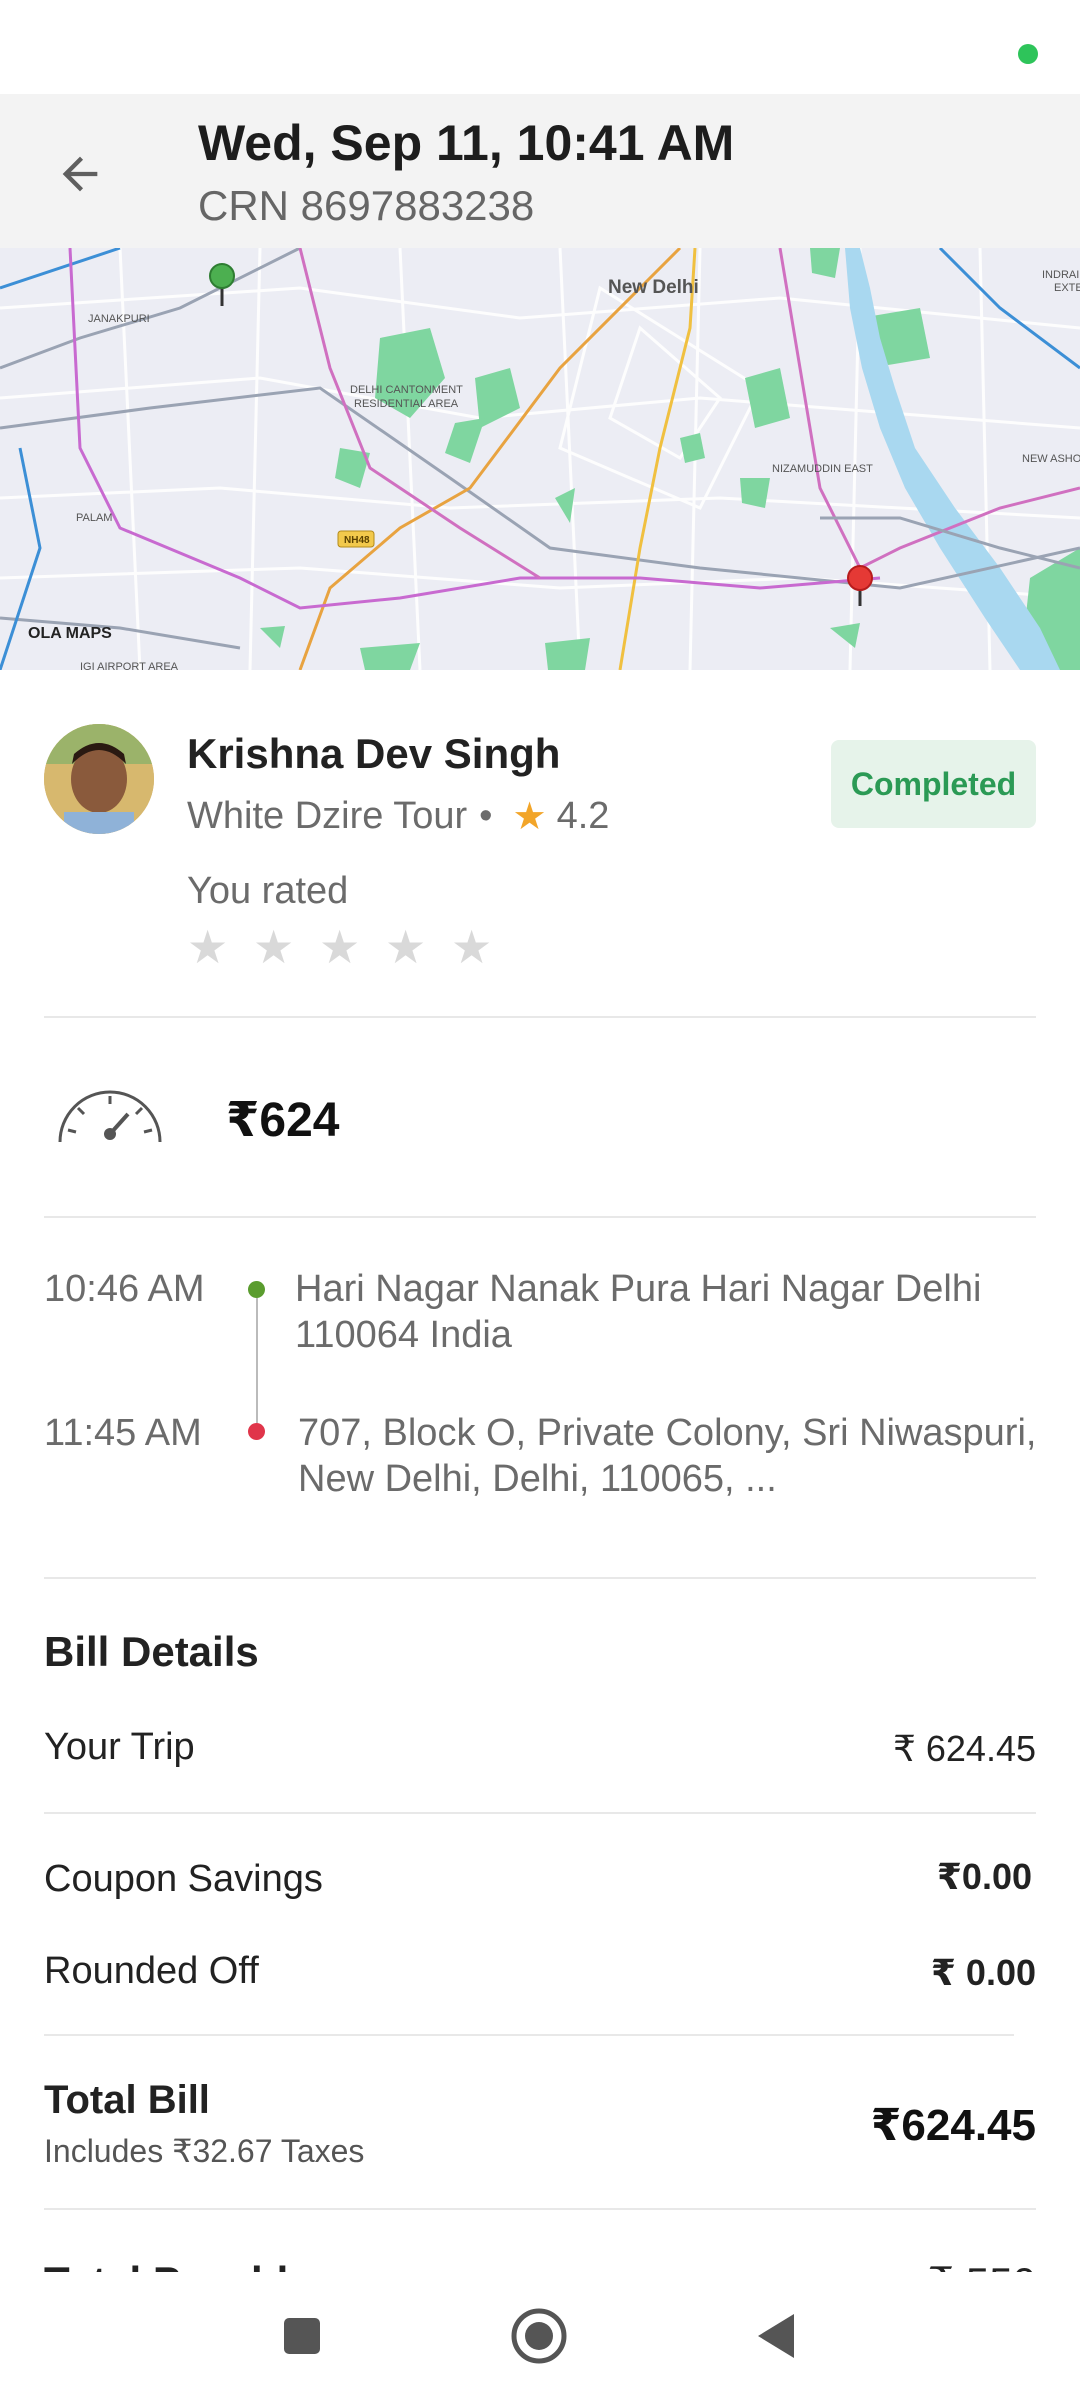  What do you see at coordinates (1067, 288) in the screenshot?
I see `map-label: EXTE` at bounding box center [1067, 288].